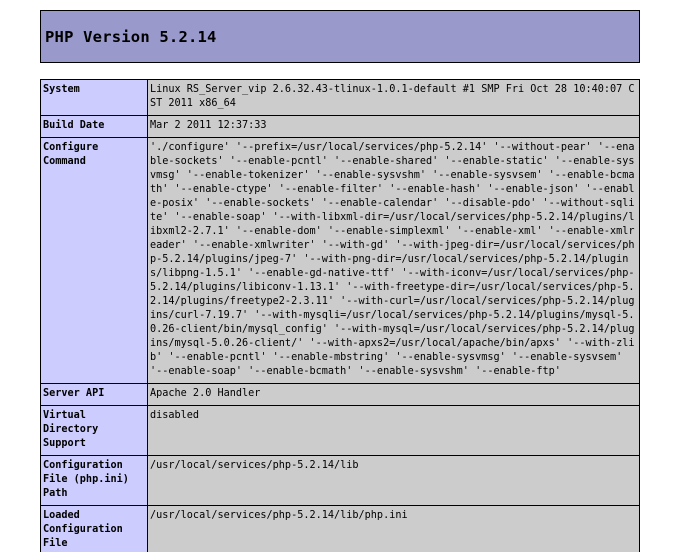  I want to click on row-value-build-date: Mar 2 2011 12:37:33, so click(393, 126).